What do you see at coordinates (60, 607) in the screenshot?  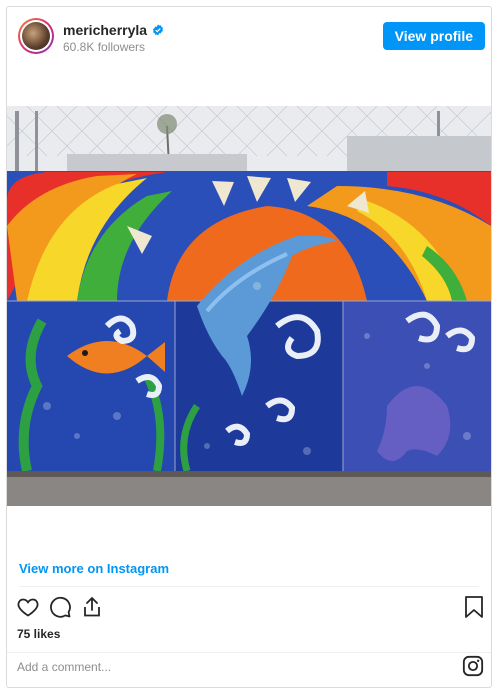 I see `comment-icon` at bounding box center [60, 607].